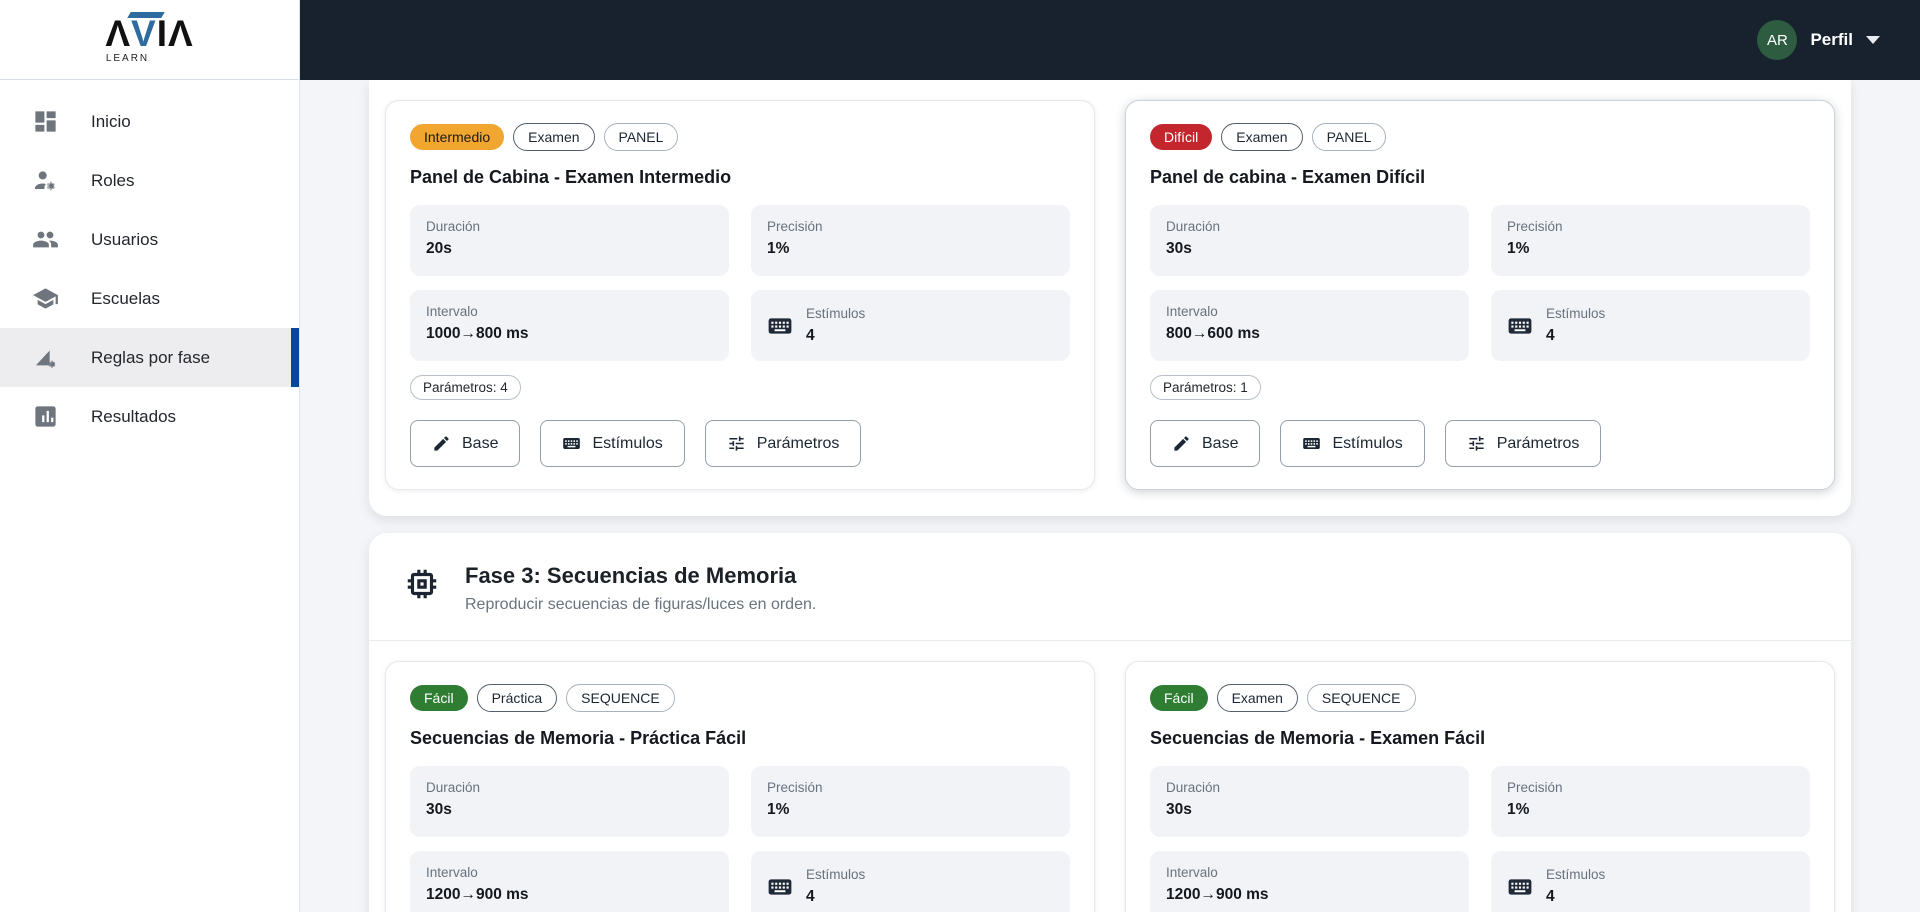  Describe the element at coordinates (149, 121) in the screenshot. I see `sidebar-item-inicio: Inicio` at that location.